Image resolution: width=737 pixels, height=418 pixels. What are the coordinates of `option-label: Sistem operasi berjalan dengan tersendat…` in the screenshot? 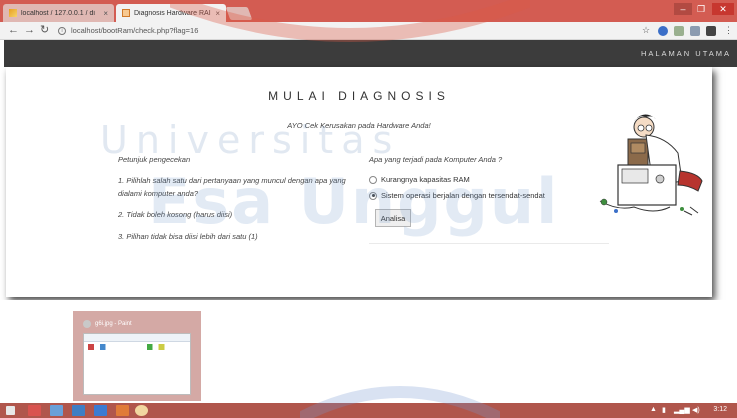 It's located at (463, 195).